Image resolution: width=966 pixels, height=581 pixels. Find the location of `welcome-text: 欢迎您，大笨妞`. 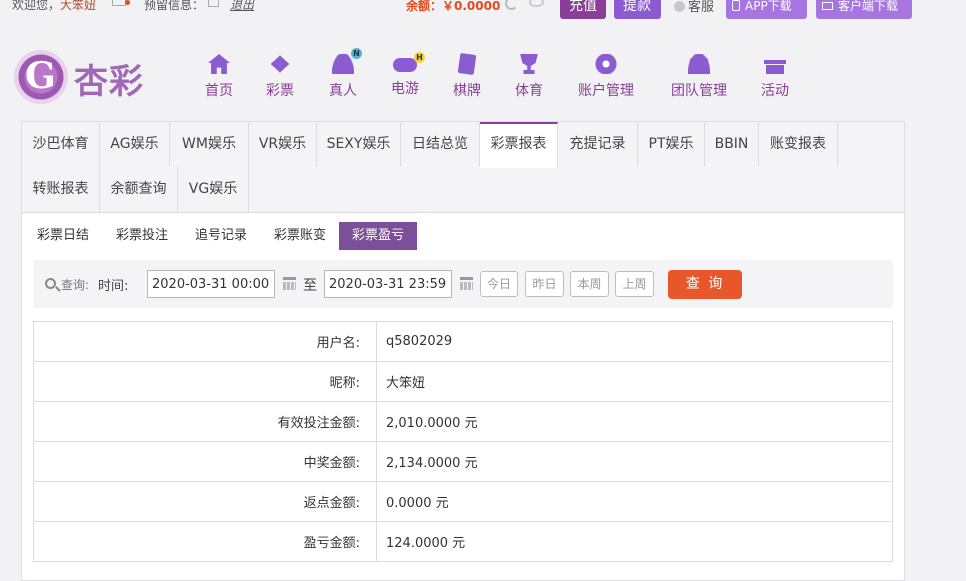

welcome-text: 欢迎您，大笨妞 is located at coordinates (54, 6).